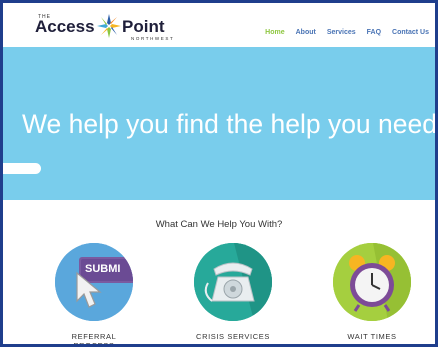  Describe the element at coordinates (228, 124) in the screenshot. I see `hero-headline: We help you find the help you need` at that location.